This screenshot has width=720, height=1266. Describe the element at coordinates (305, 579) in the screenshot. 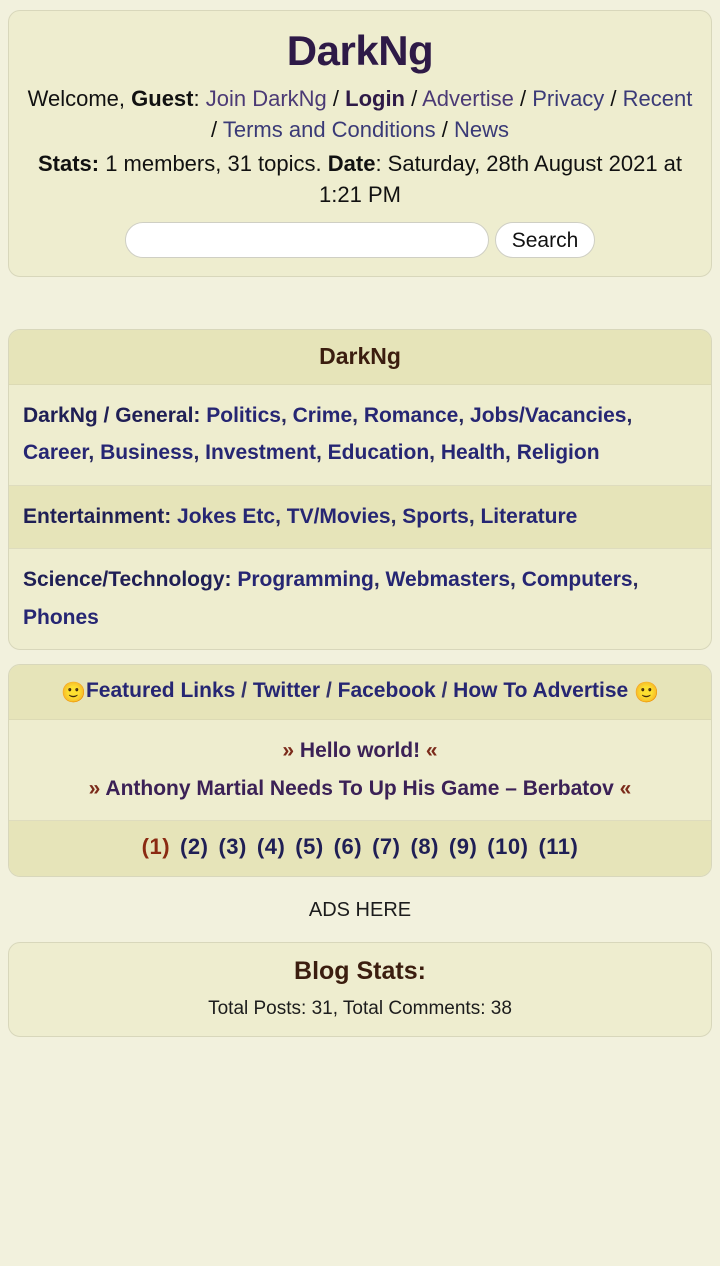

I see `category-link-programming: Programming` at that location.